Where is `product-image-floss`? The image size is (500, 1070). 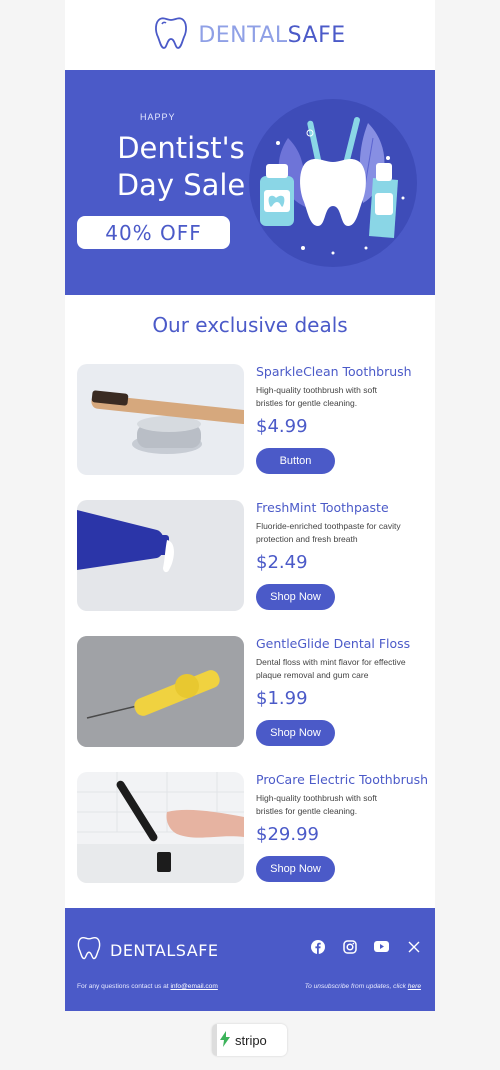
product-image-floss is located at coordinates (160, 691).